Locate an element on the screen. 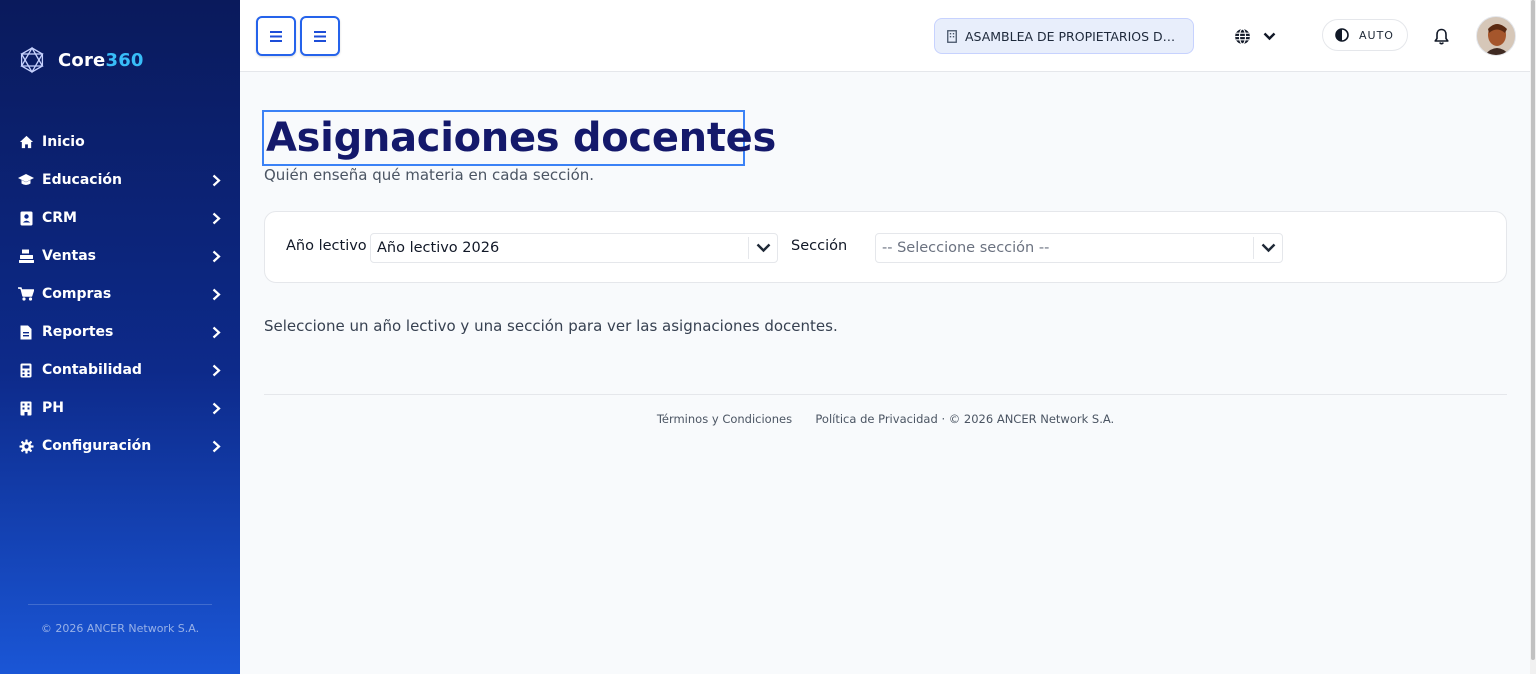 The width and height of the screenshot is (1536, 674). sidebar-item-configuracion: Configuración is located at coordinates (120, 446).